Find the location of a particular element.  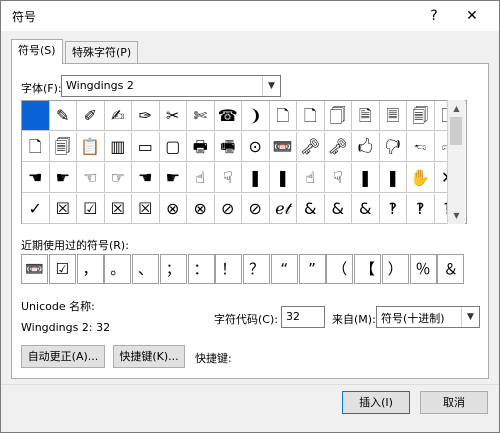

symbol-cell: 📼 is located at coordinates (283, 147).